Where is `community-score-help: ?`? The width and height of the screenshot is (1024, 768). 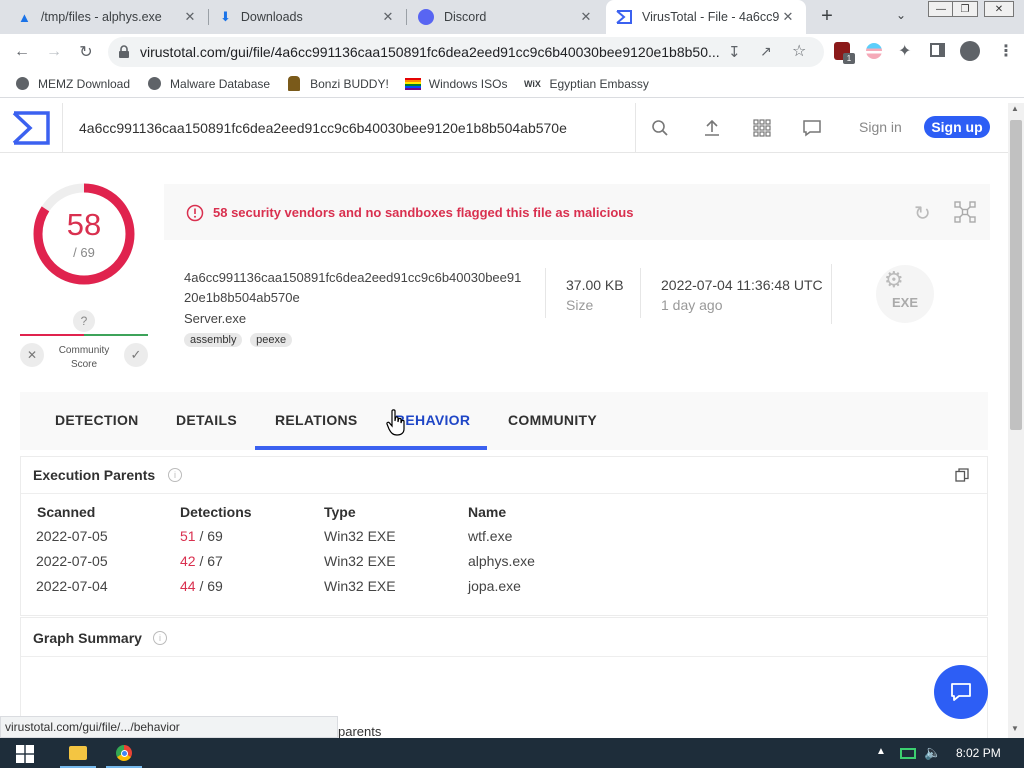
community-score-help: ? is located at coordinates (84, 321).